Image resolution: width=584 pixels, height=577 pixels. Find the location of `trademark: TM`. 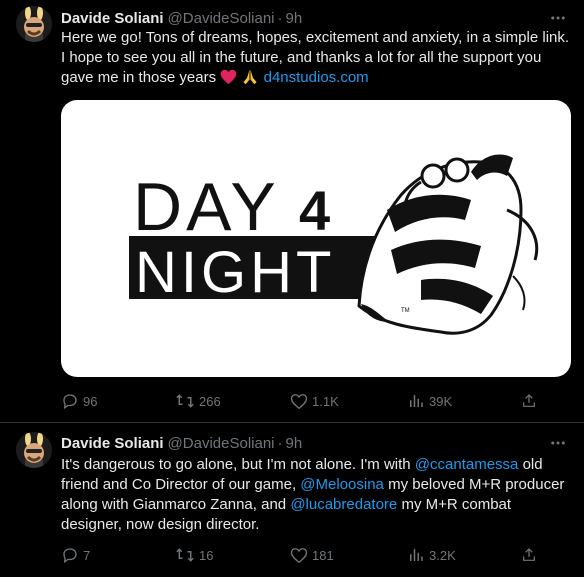

trademark: TM is located at coordinates (405, 311).